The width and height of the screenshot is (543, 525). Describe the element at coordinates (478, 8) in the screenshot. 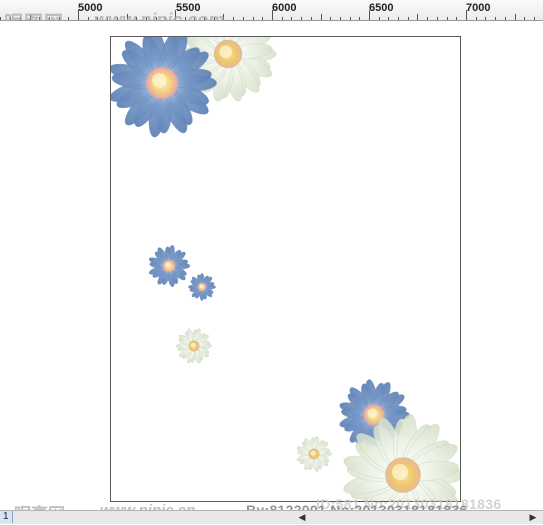

I see `ruler-label-7000: 7000` at that location.